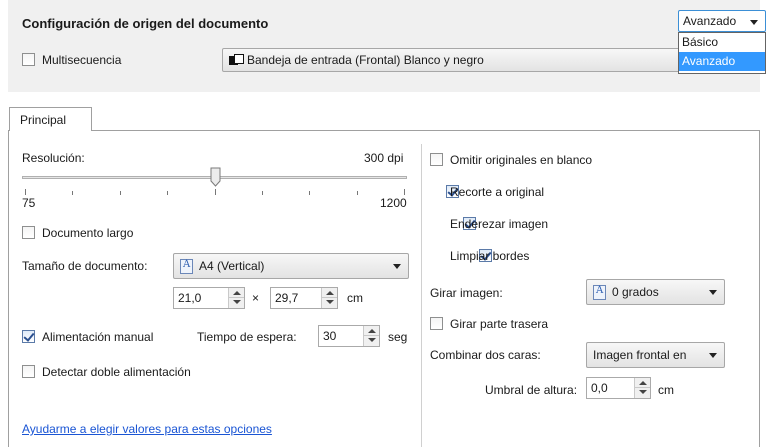 This screenshot has width=768, height=447. I want to click on multisequence-label: Multisecuencia, so click(82, 60).